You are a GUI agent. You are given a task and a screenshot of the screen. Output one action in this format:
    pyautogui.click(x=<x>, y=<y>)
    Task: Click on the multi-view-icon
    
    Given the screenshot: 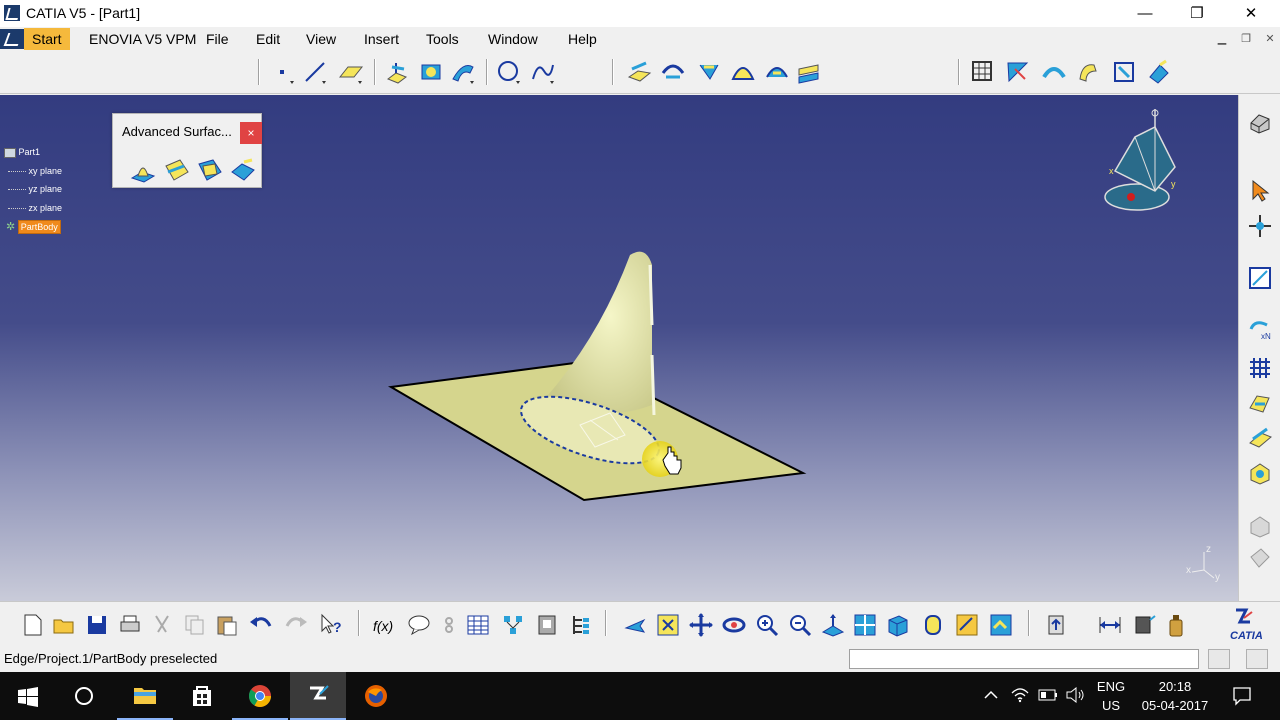 What is the action you would take?
    pyautogui.click(x=865, y=625)
    